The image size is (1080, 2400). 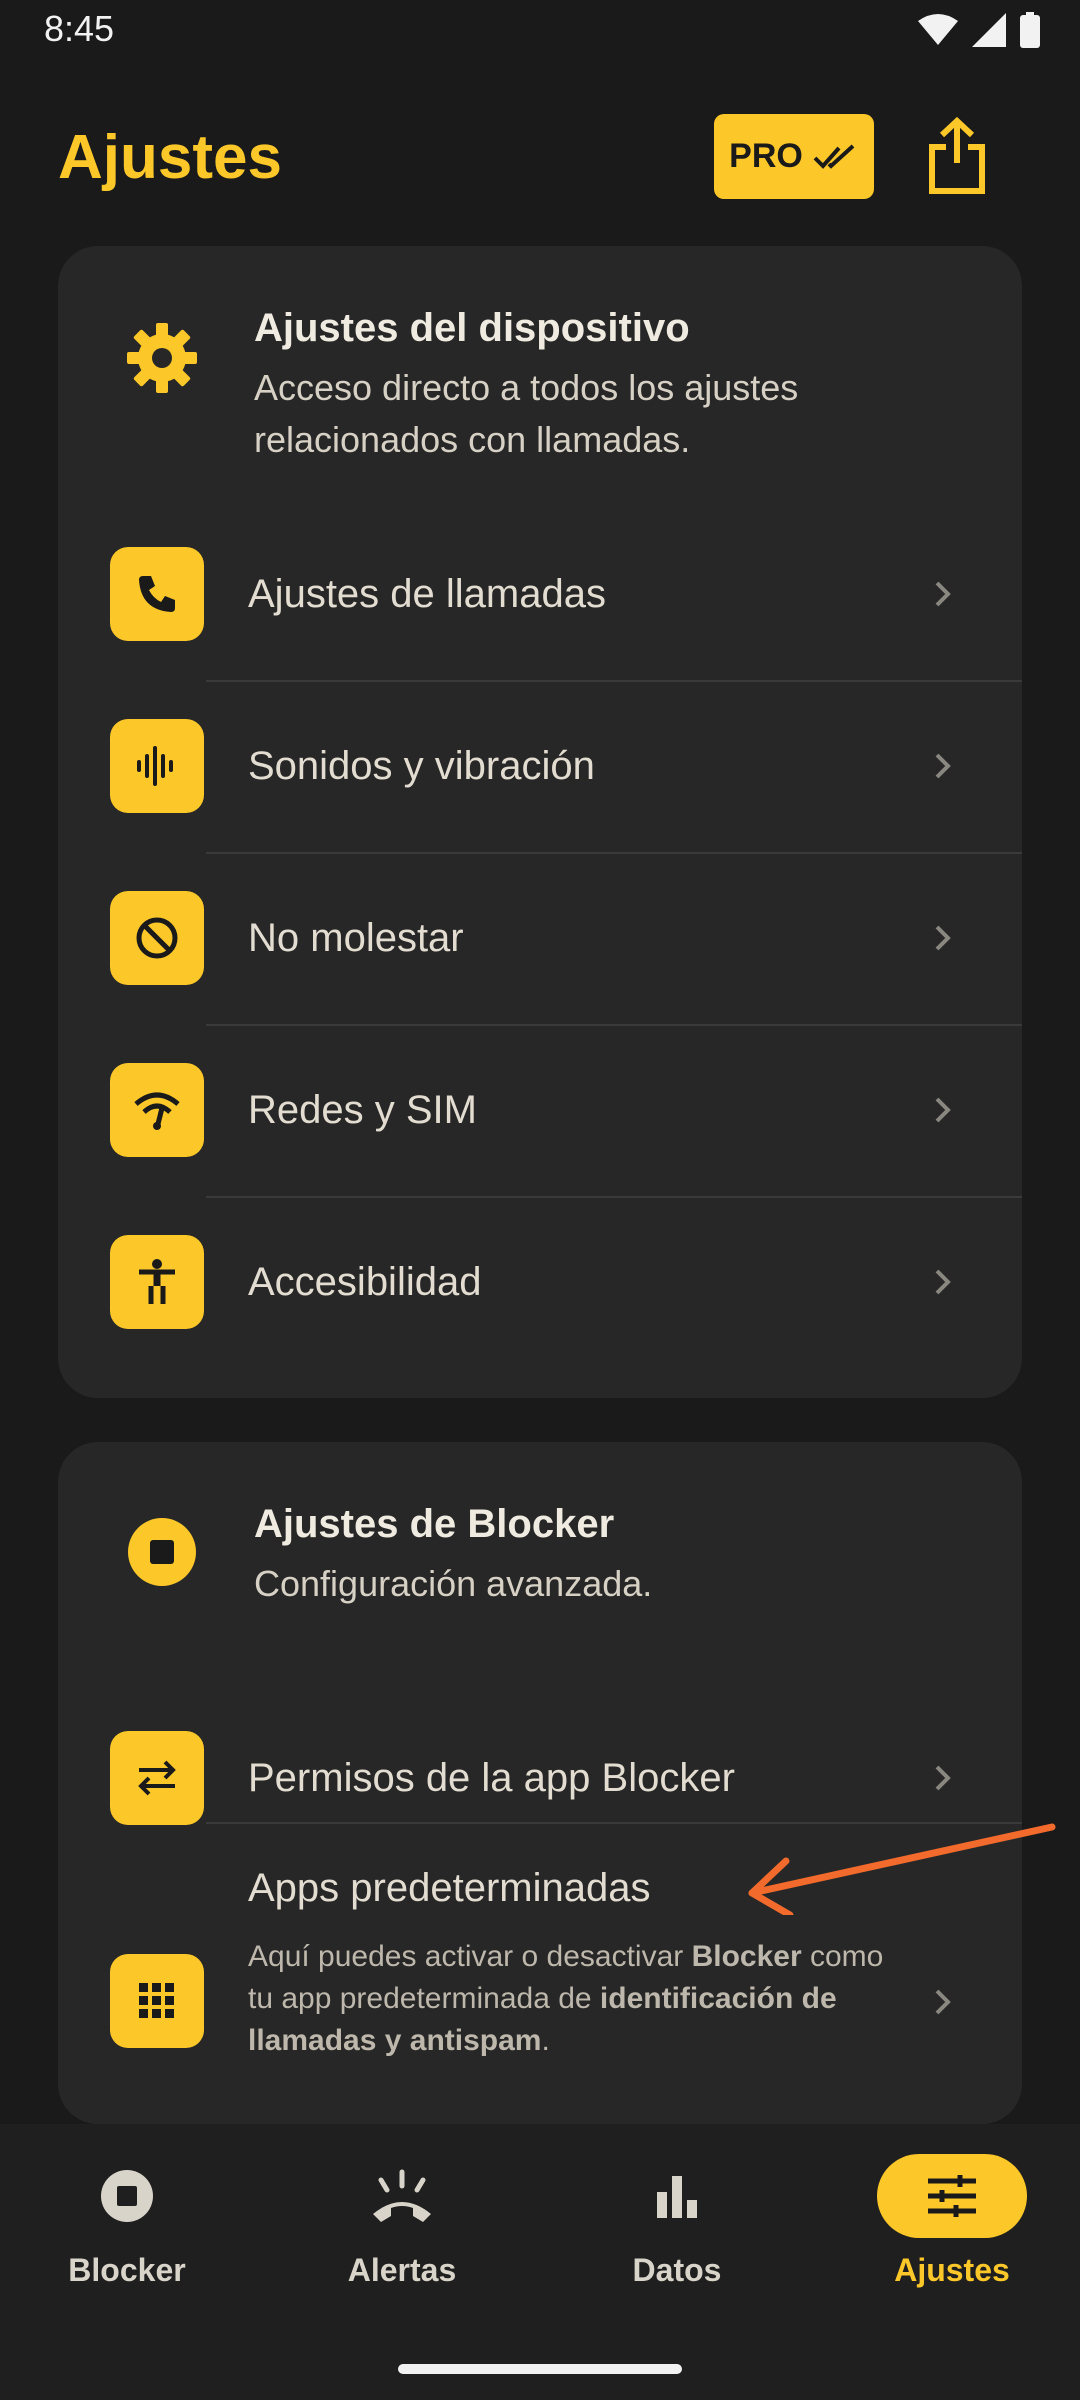 I want to click on nav-item-datos: Datos, so click(x=677, y=2234).